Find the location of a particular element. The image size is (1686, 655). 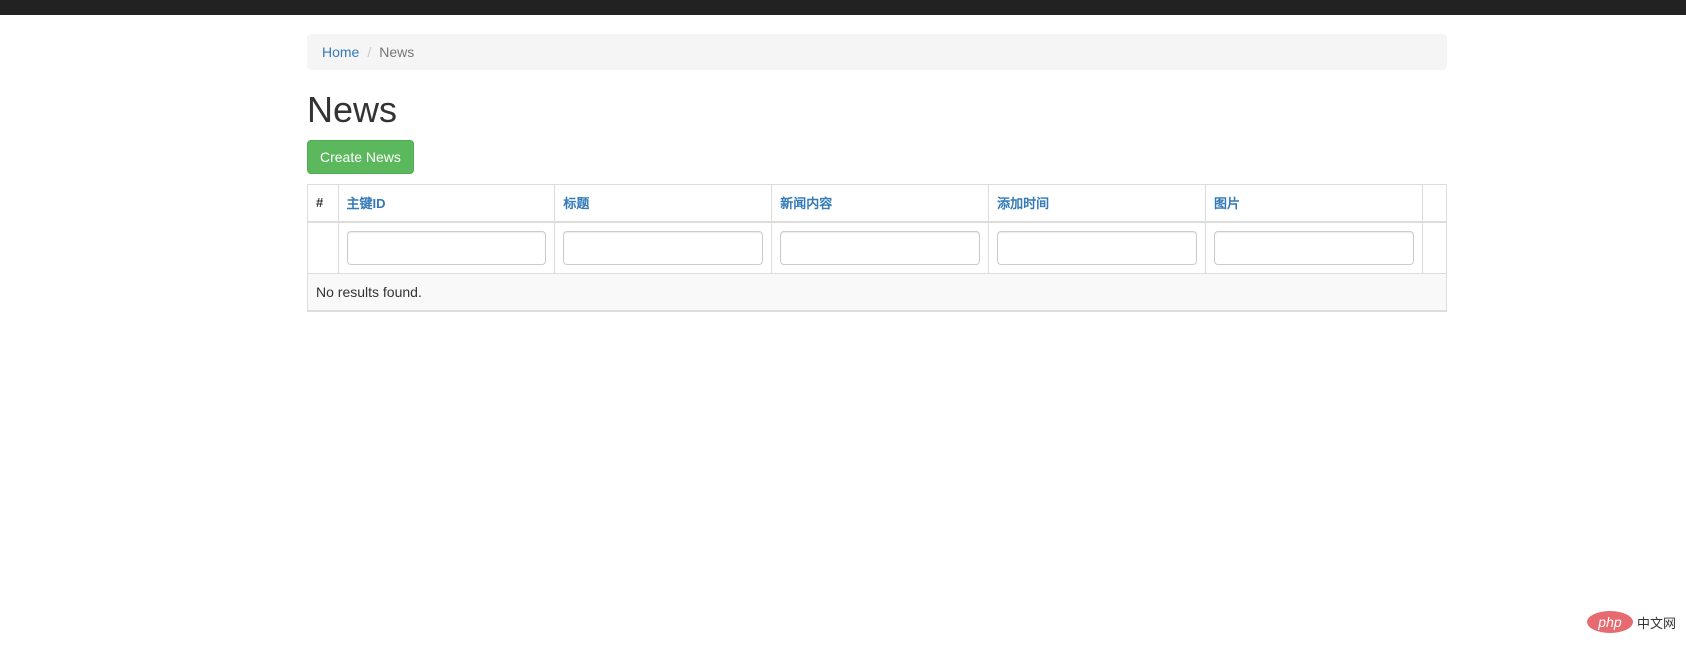

watermark-site-text: 中文网 is located at coordinates (1656, 623).